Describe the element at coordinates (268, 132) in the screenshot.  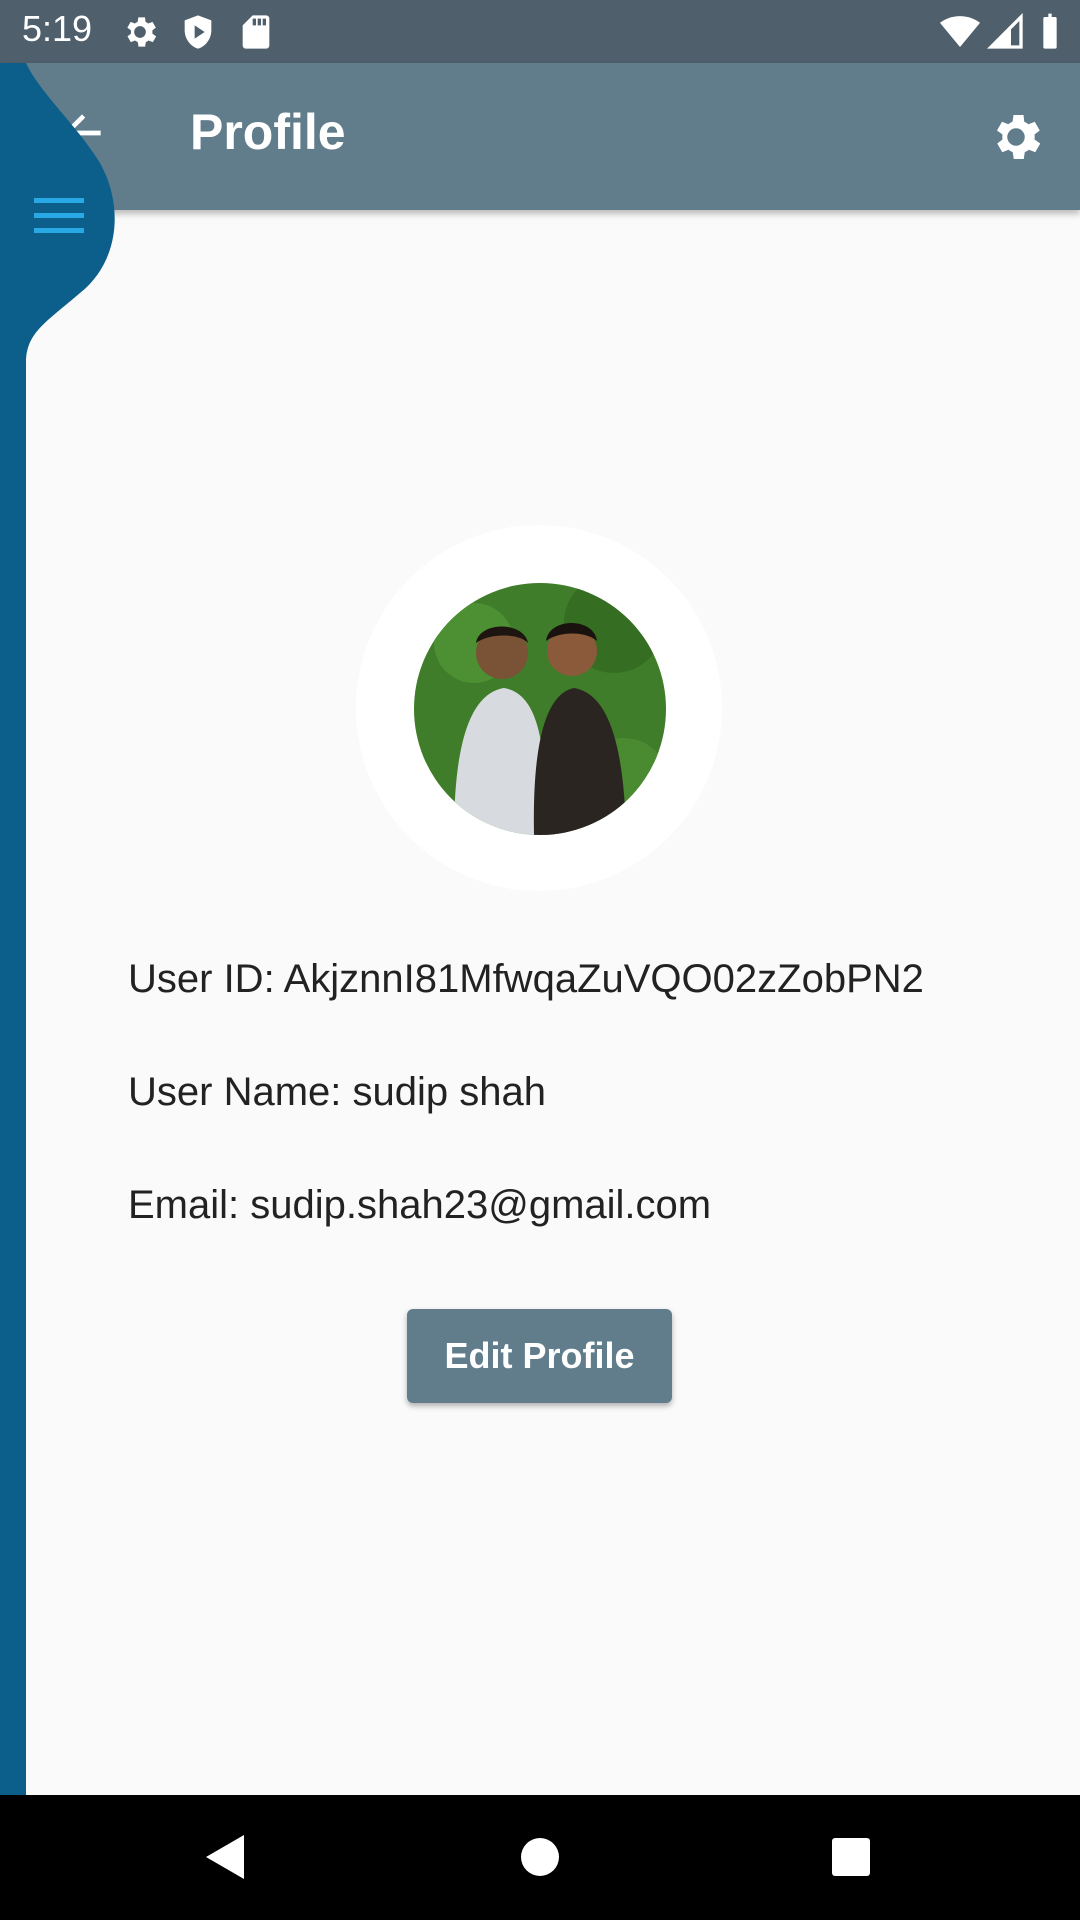
I see `page-title: Profile` at that location.